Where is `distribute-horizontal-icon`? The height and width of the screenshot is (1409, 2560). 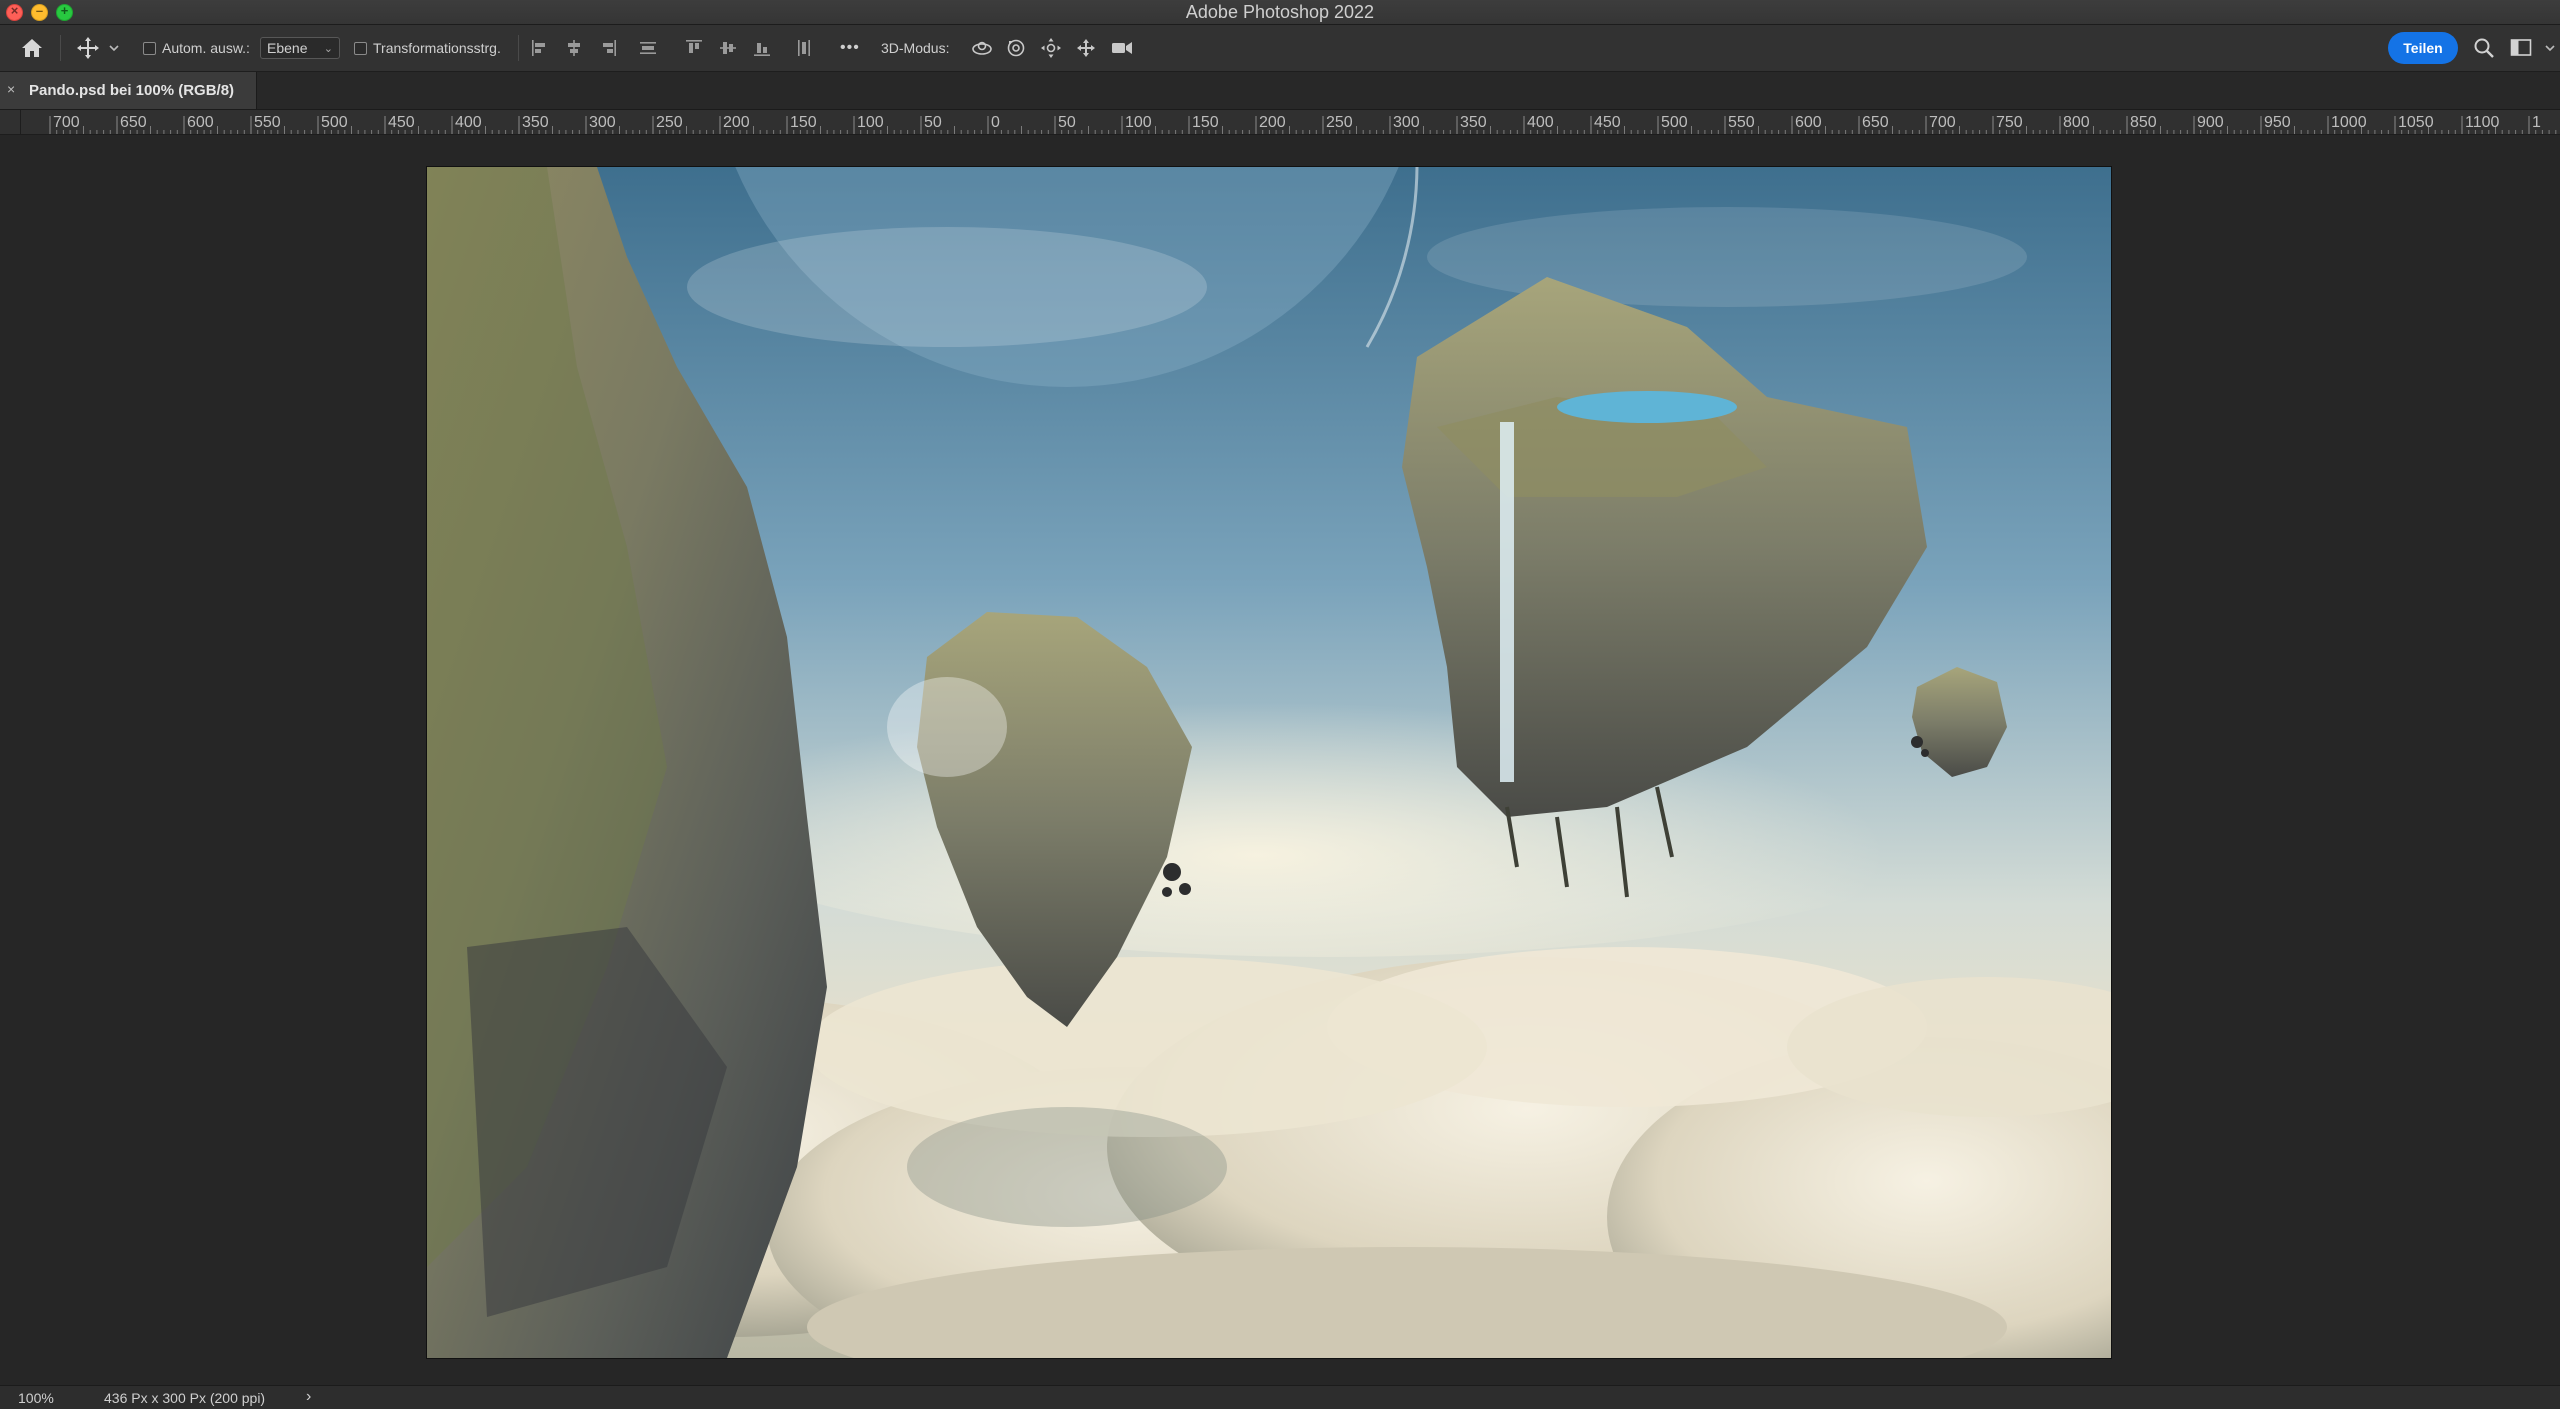
distribute-horizontal-icon is located at coordinates (804, 48).